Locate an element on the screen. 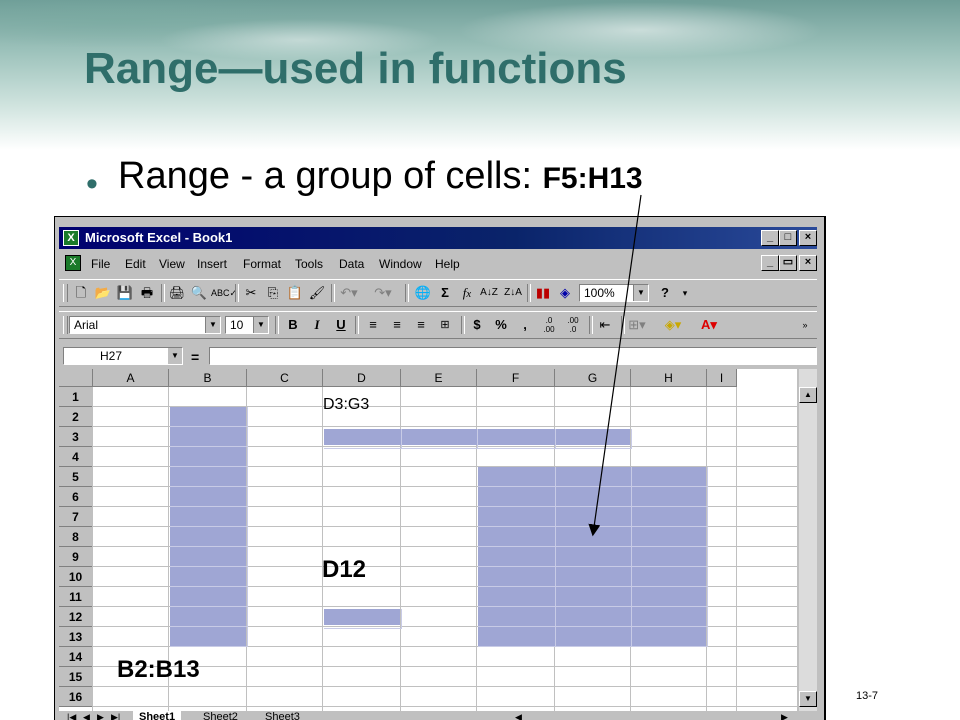  row-header-11: 11 is located at coordinates (76, 597).